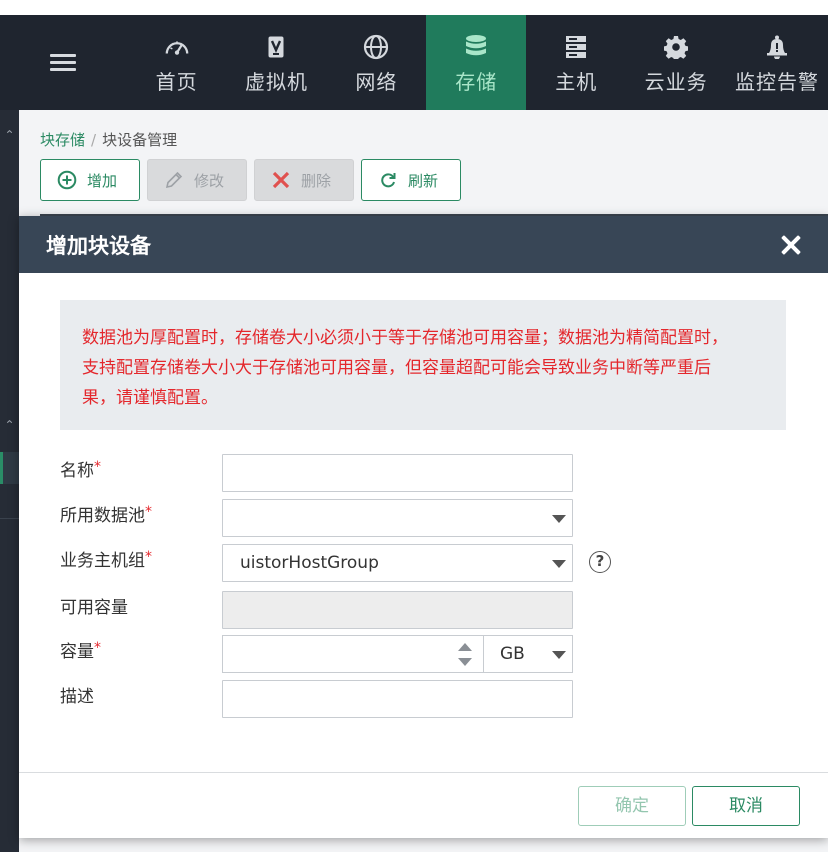 The height and width of the screenshot is (852, 828). I want to click on dashboard-icon, so click(177, 47).